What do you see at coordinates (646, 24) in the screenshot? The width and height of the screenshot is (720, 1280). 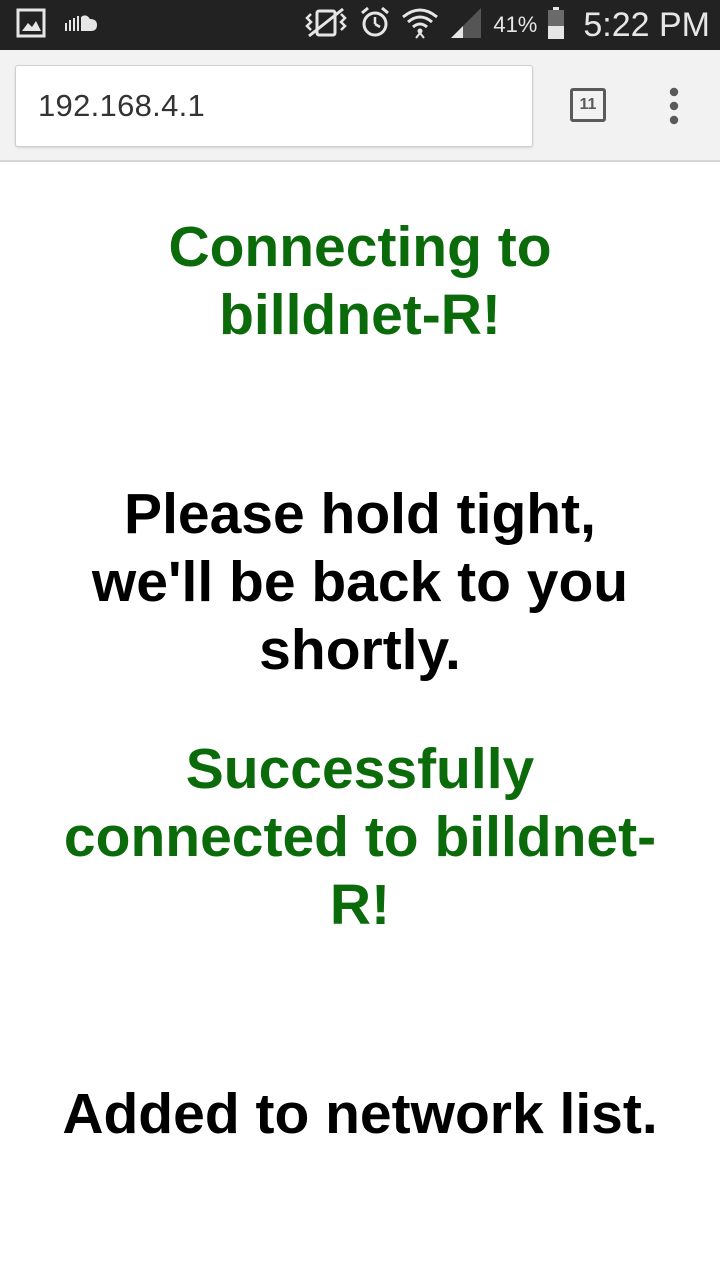 I see `status-time: 5:22 PM` at bounding box center [646, 24].